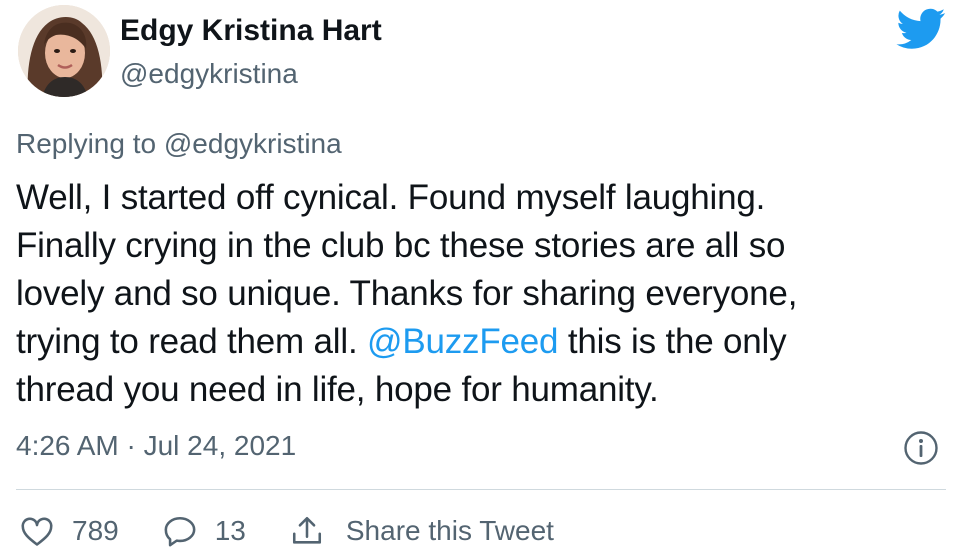 This screenshot has width=958, height=556. I want to click on tweet-line-4-end: this is the only, so click(672, 341).